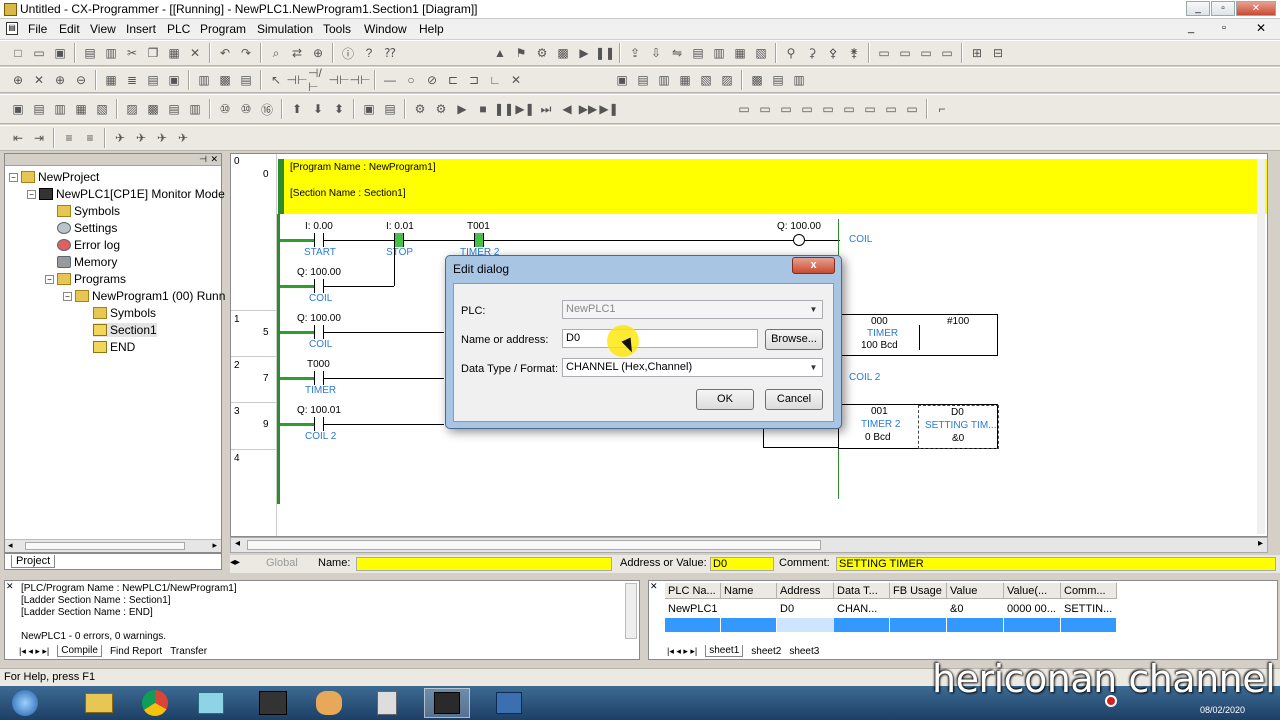 The height and width of the screenshot is (720, 1280). What do you see at coordinates (998, 53) in the screenshot?
I see `equal-icon: ⊟` at bounding box center [998, 53].